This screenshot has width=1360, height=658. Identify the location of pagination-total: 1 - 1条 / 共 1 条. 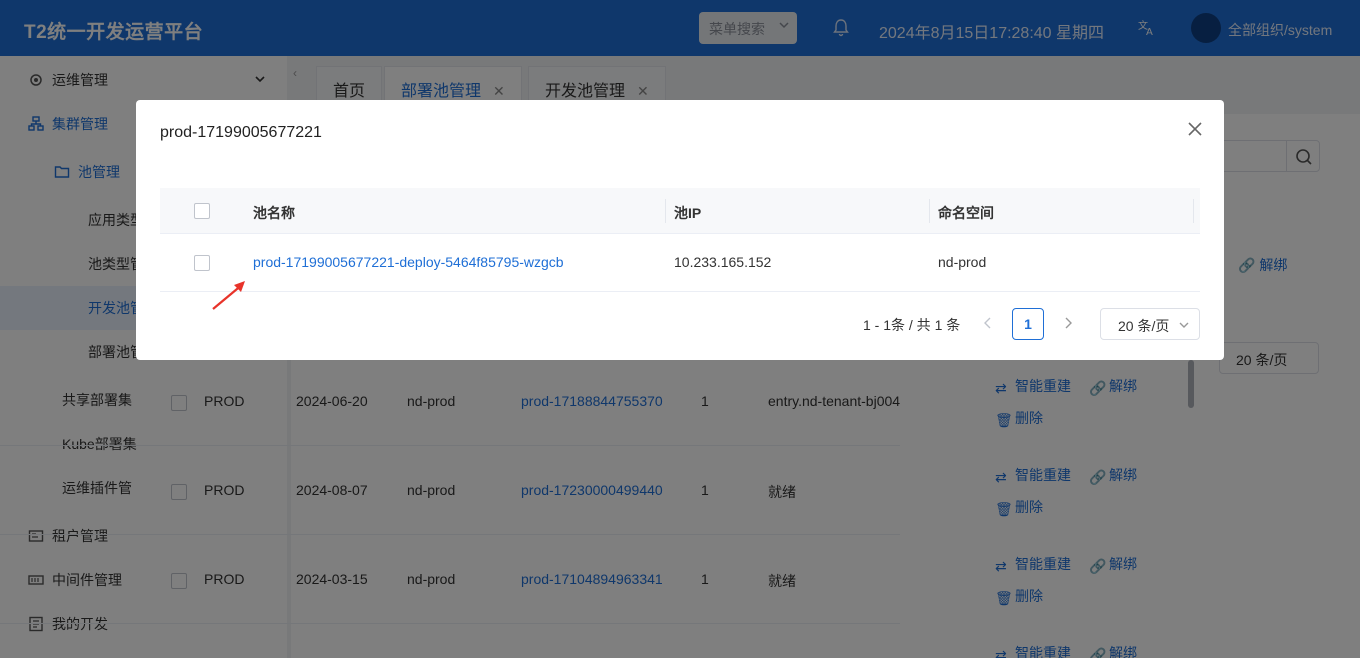
(912, 325).